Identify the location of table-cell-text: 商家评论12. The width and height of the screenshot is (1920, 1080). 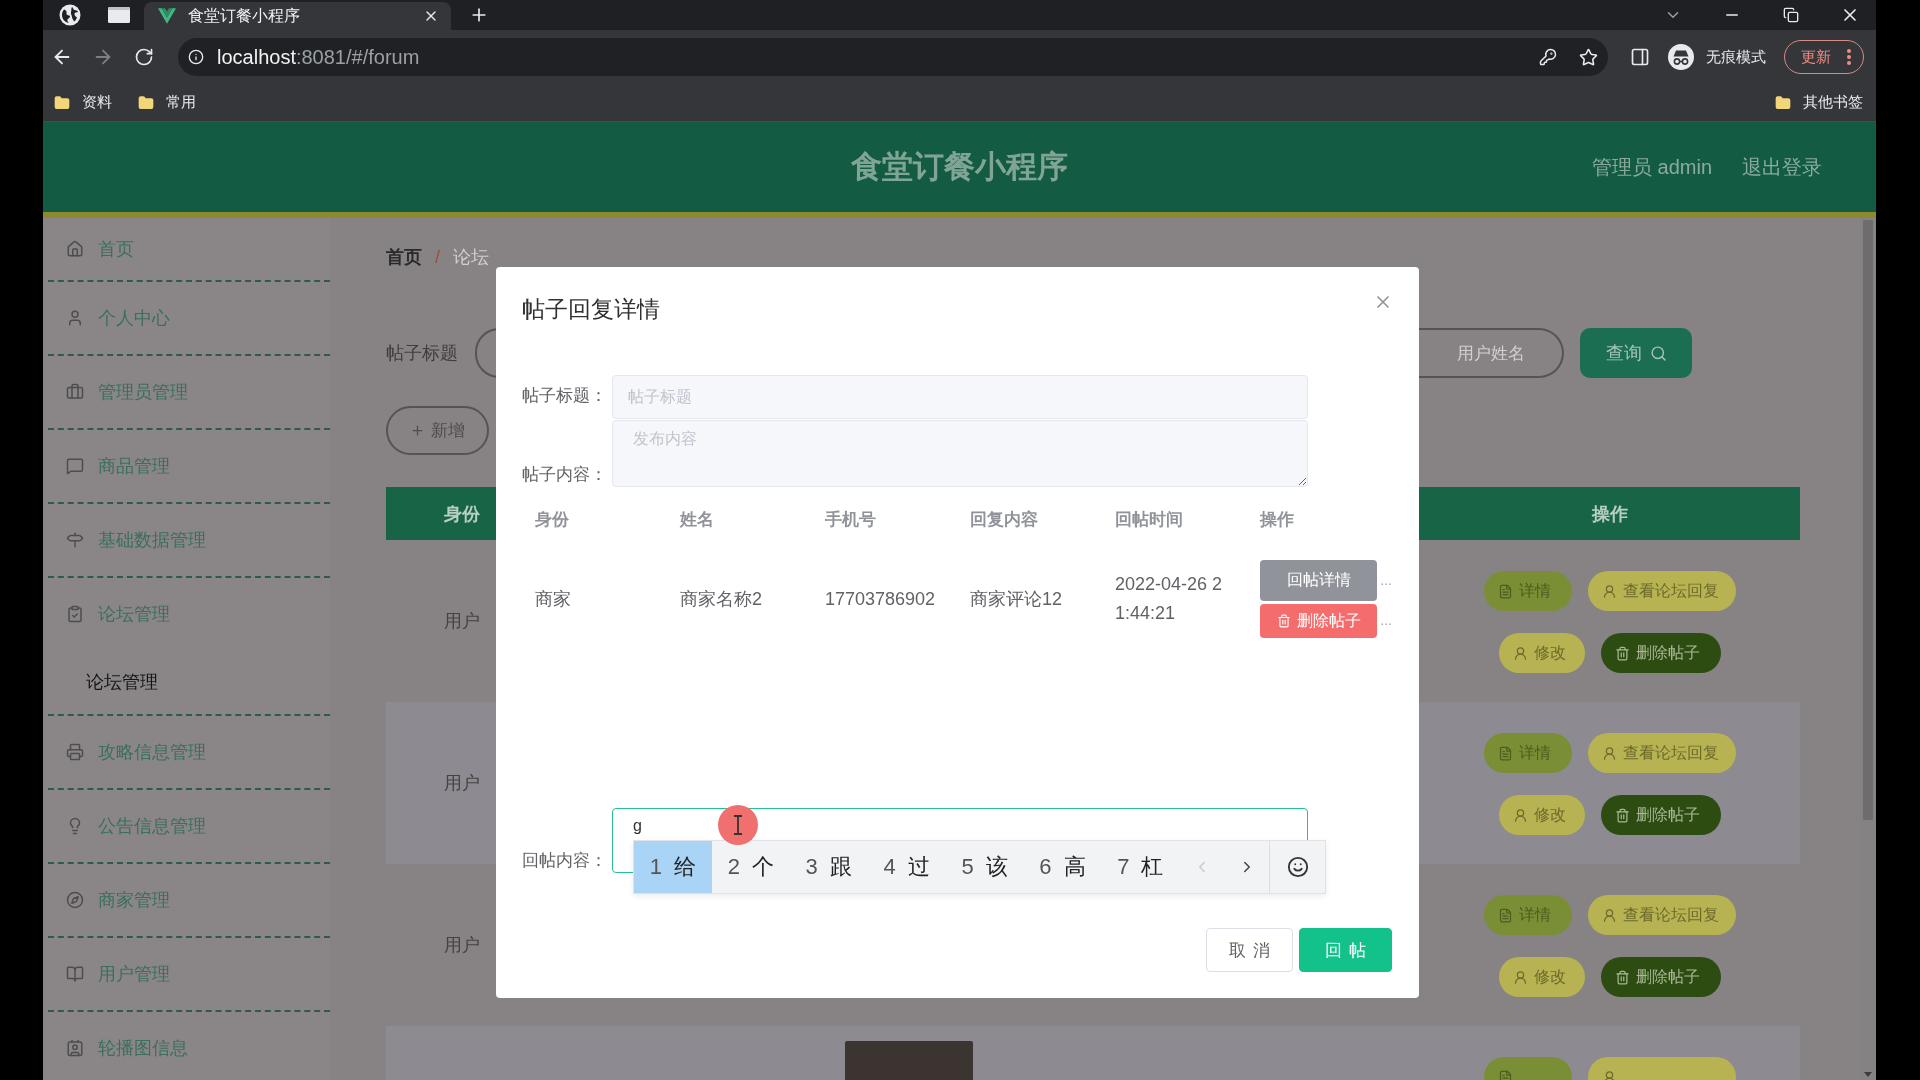
(1017, 599).